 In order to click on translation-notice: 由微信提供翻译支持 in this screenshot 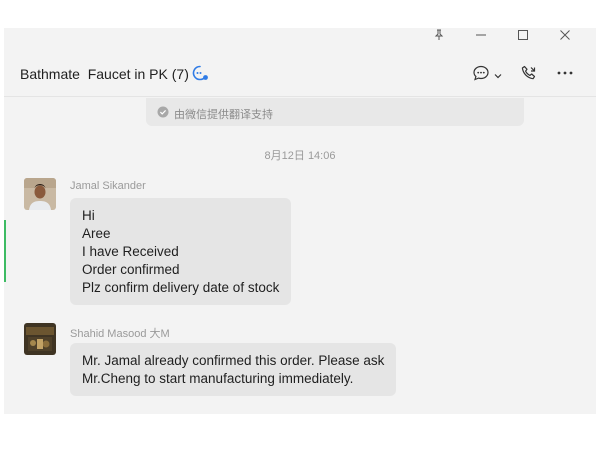, I will do `click(335, 112)`.